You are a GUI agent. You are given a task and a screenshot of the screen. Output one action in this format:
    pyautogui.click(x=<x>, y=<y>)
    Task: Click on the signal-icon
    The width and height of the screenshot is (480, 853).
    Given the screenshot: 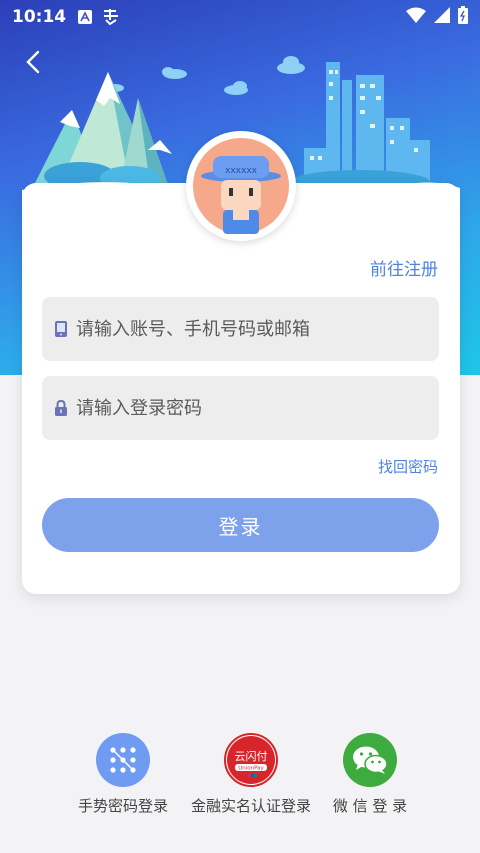 What is the action you would take?
    pyautogui.click(x=442, y=17)
    